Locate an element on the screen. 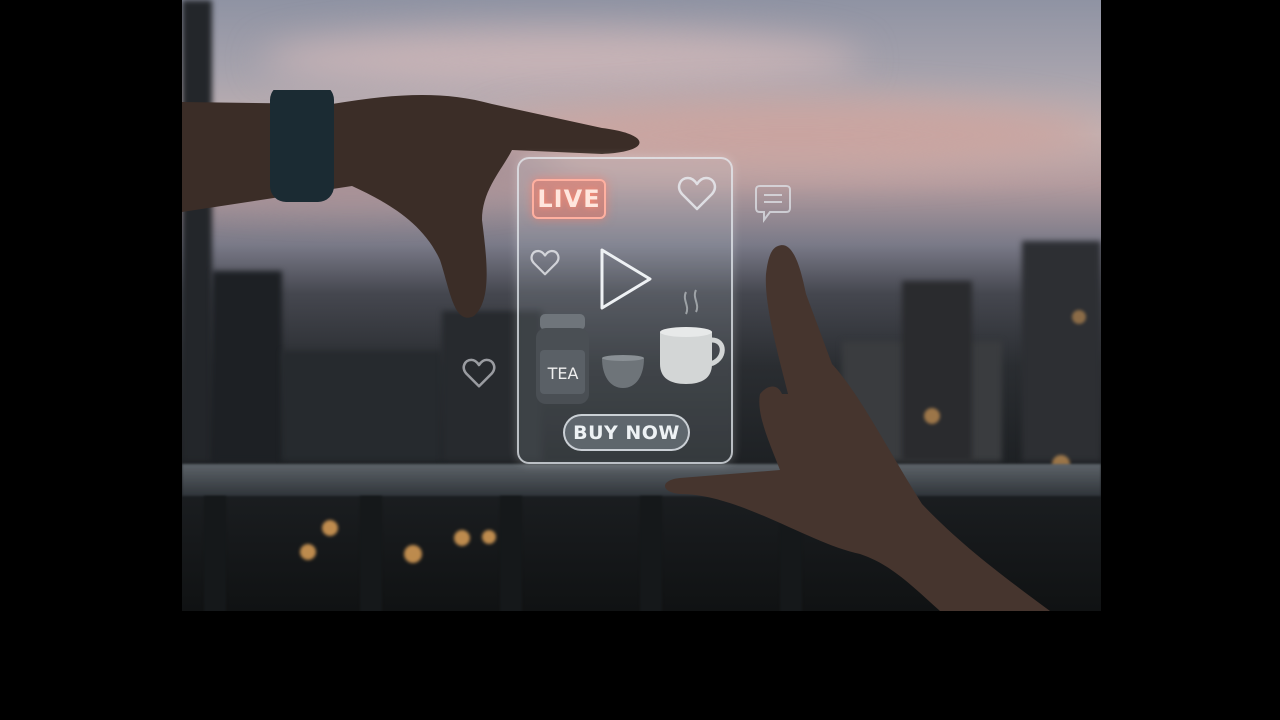  live-badge: LIVE is located at coordinates (569, 199).